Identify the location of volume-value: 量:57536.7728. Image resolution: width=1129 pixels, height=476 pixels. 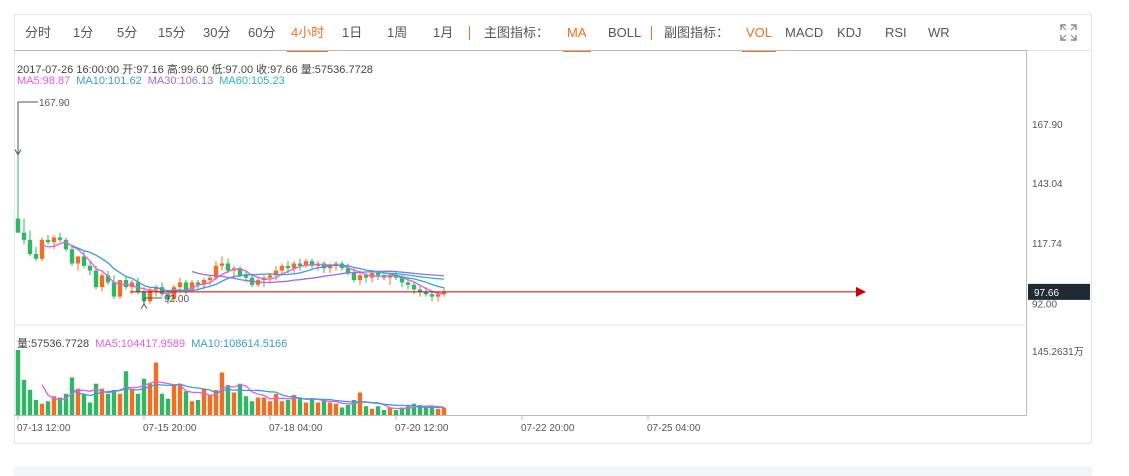
(53, 344).